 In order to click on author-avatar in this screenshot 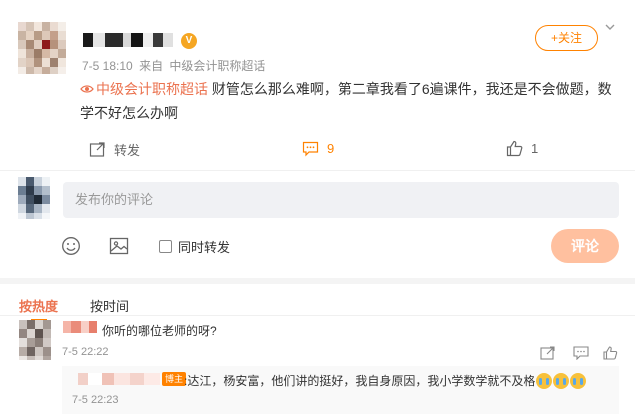, I will do `click(42, 48)`.